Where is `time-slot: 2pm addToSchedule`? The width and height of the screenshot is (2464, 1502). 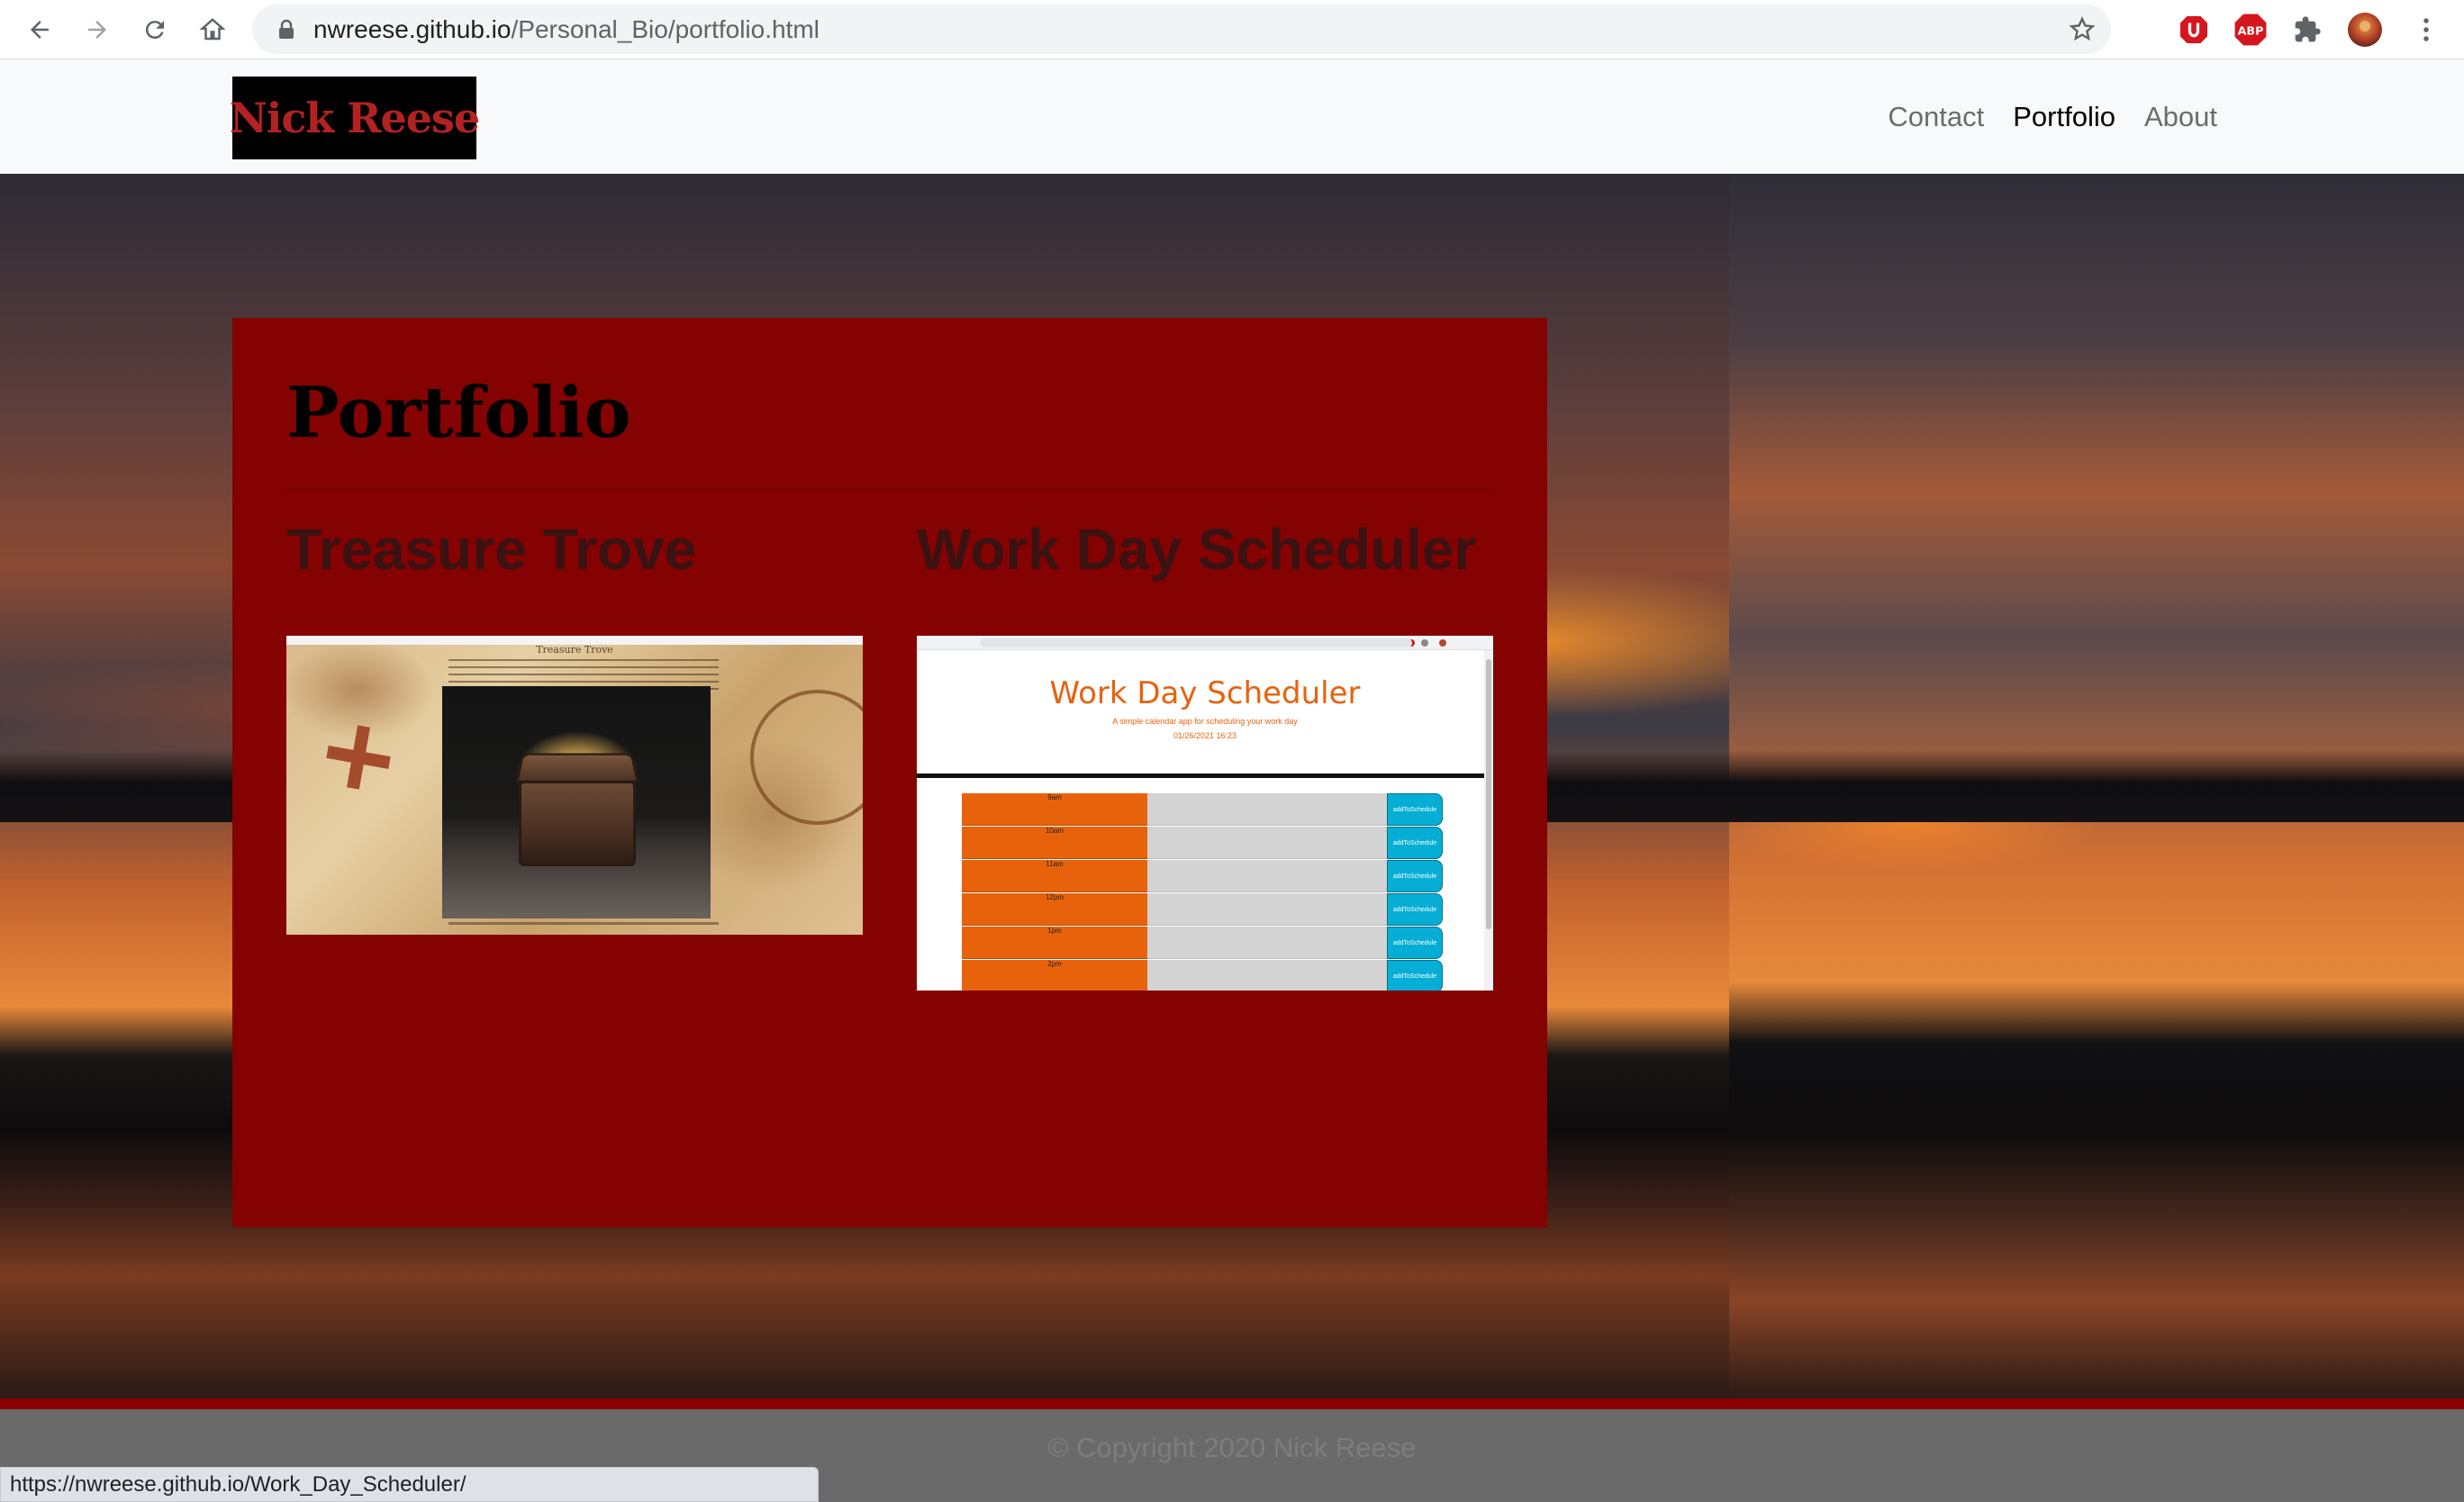
time-slot: 2pm addToSchedule is located at coordinates (1202, 976).